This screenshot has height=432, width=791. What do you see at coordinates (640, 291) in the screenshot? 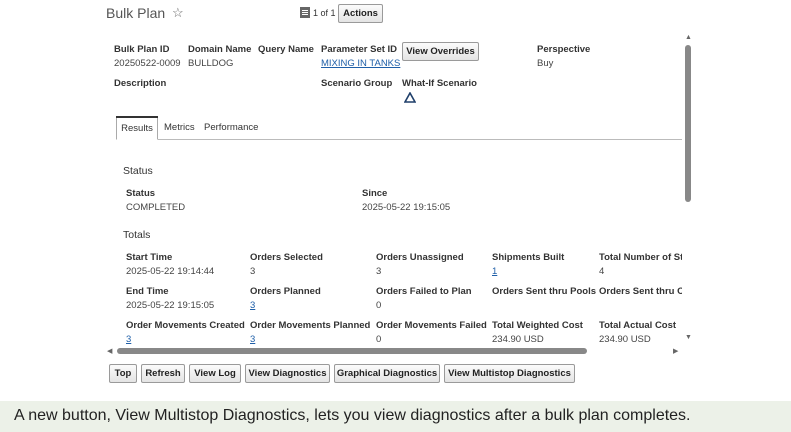
I see `orders-sent-c-label: Orders Sent thru C` at bounding box center [640, 291].